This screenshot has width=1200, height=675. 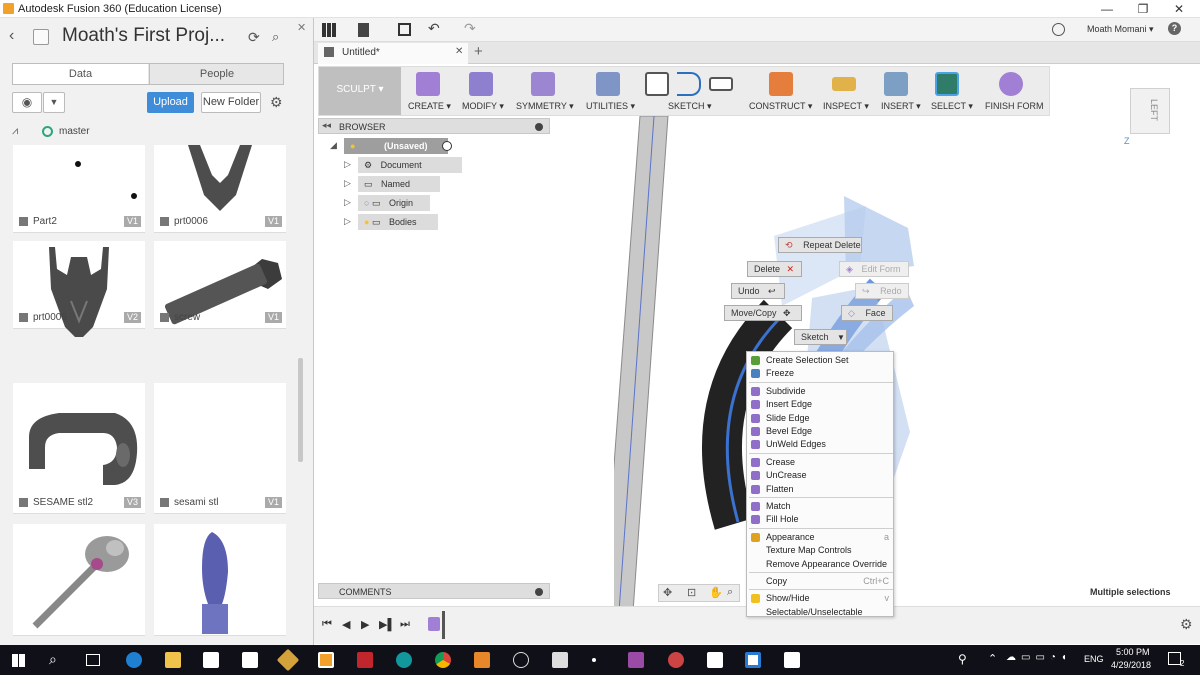 What do you see at coordinates (820, 373) in the screenshot?
I see `context-menu-item: Freeze` at bounding box center [820, 373].